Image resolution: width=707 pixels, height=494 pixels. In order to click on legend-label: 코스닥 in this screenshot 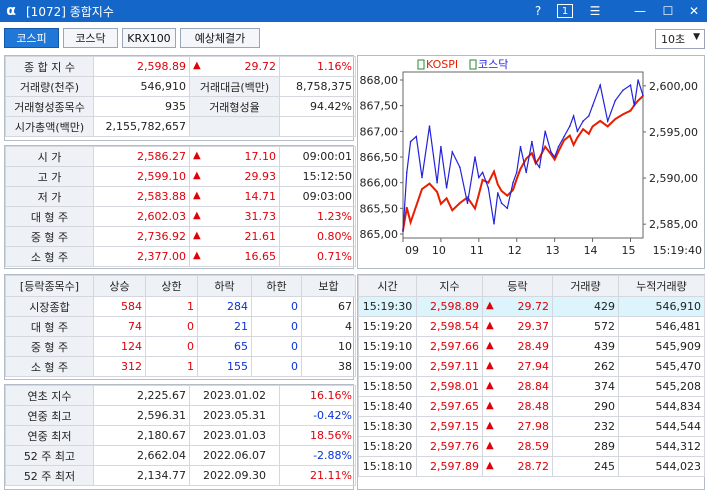, I will do `click(493, 64)`.